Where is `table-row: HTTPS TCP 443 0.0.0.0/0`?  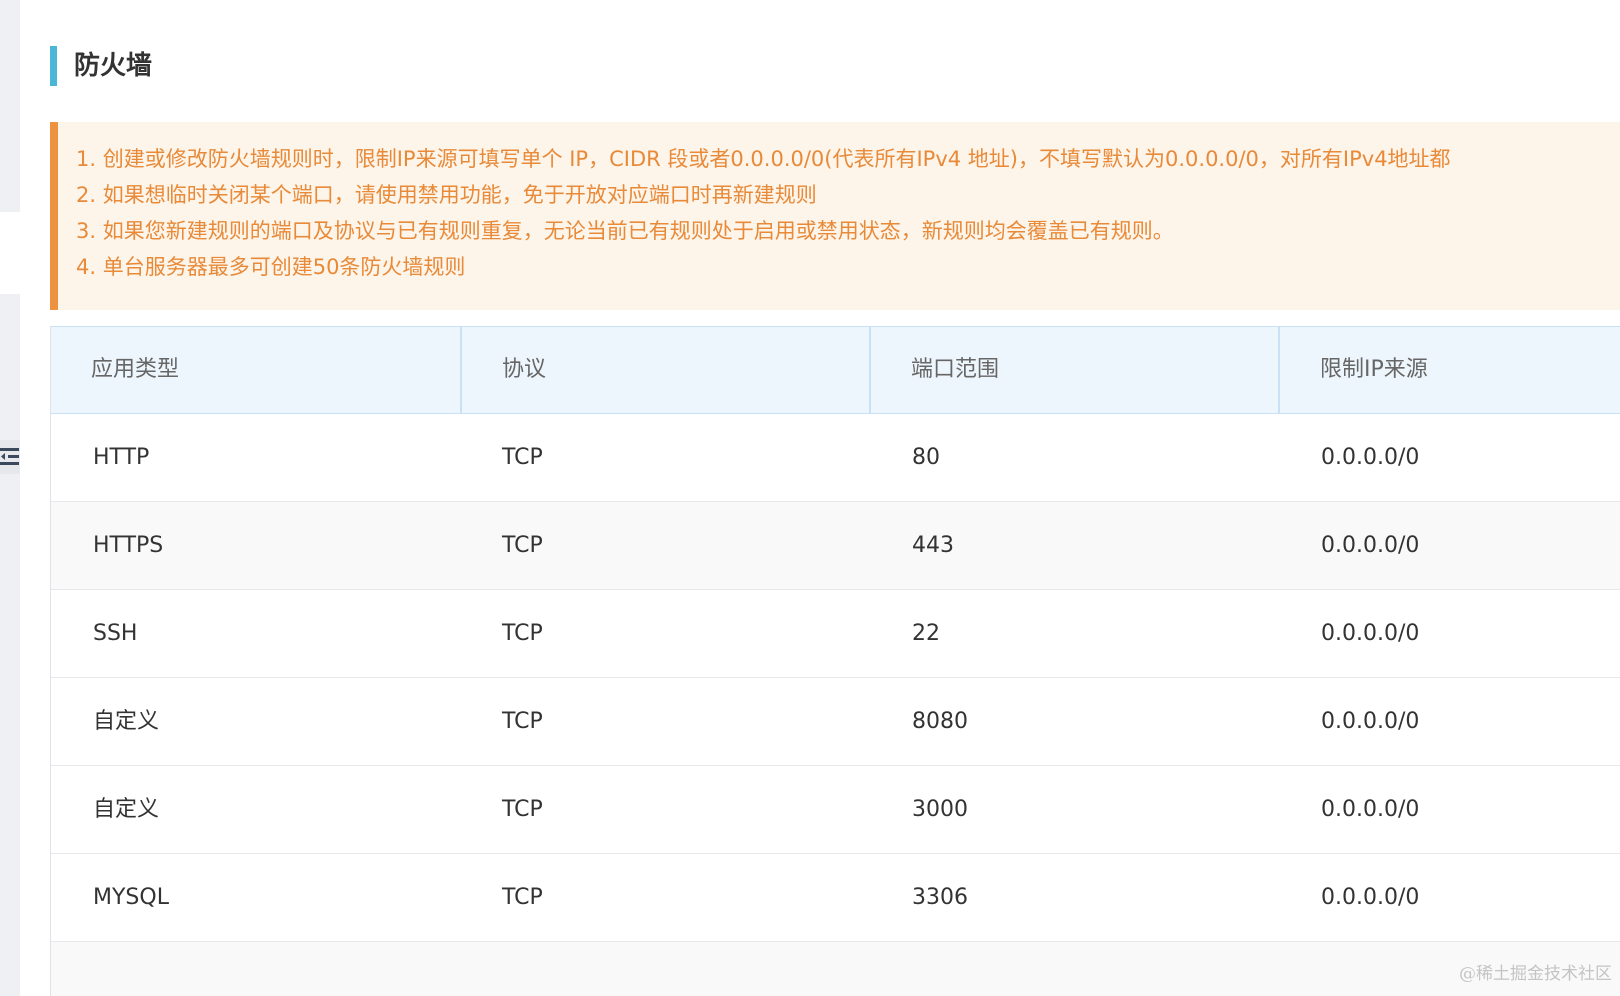 table-row: HTTPS TCP 443 0.0.0.0/0 is located at coordinates (835, 546).